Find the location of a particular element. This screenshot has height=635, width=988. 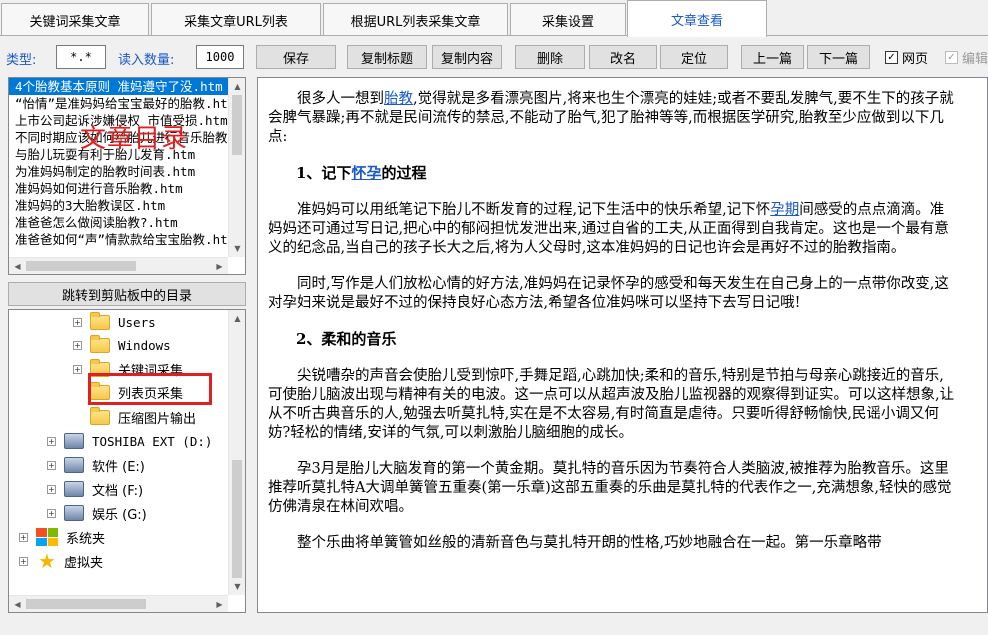

tab-article-view: 文章查看 is located at coordinates (697, 18).